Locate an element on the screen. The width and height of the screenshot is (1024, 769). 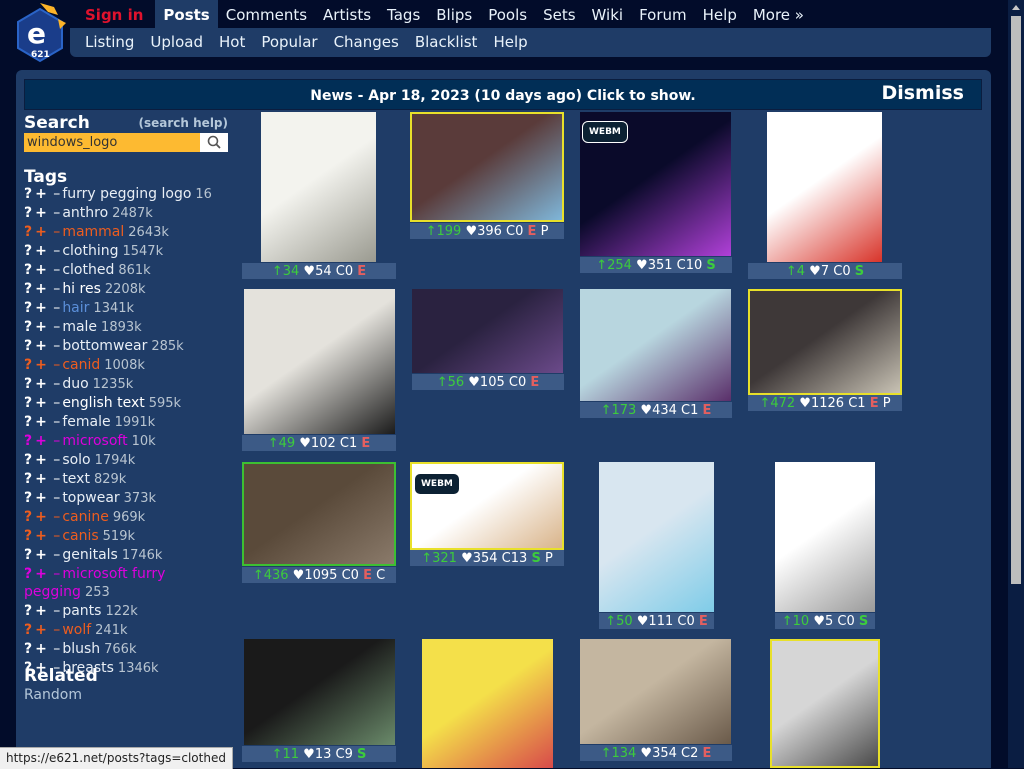
subnav-help: Help is located at coordinates (510, 42).